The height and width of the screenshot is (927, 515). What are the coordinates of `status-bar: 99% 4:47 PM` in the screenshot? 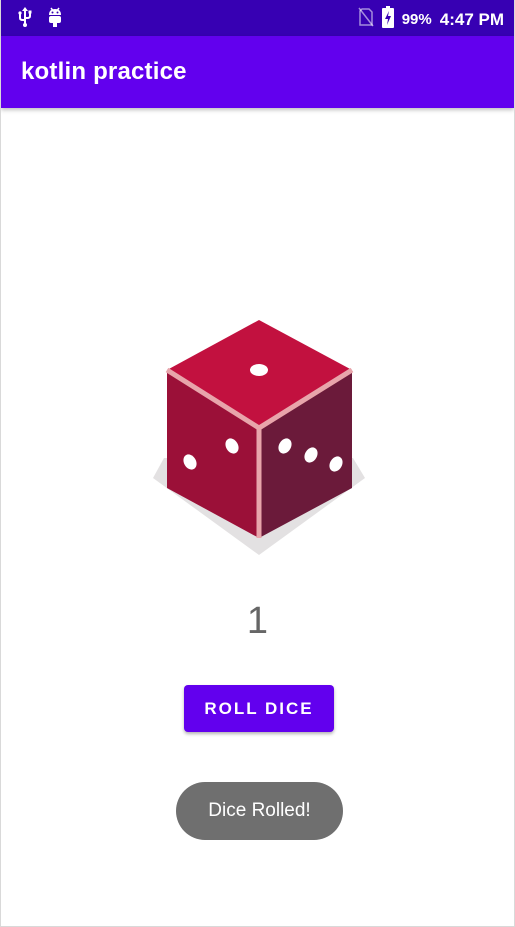 It's located at (257, 18).